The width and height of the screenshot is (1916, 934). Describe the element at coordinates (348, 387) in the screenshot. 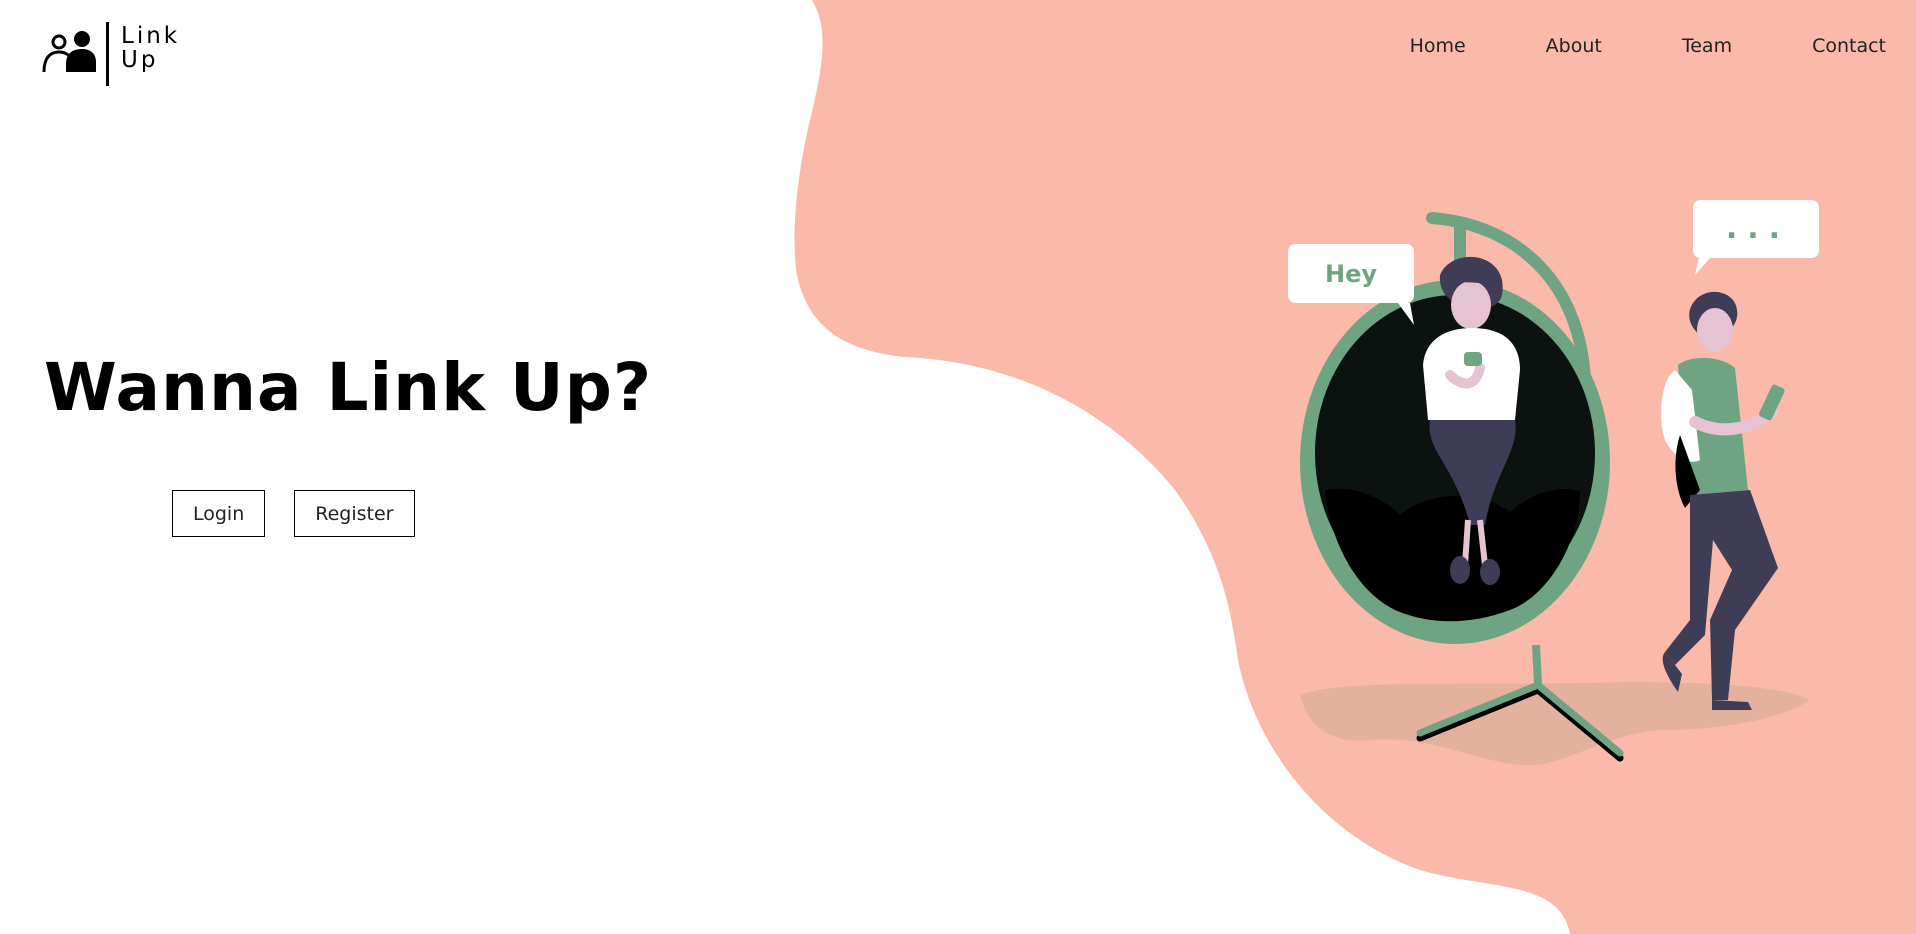

I see `hero-title: Wanna Link Up?` at that location.